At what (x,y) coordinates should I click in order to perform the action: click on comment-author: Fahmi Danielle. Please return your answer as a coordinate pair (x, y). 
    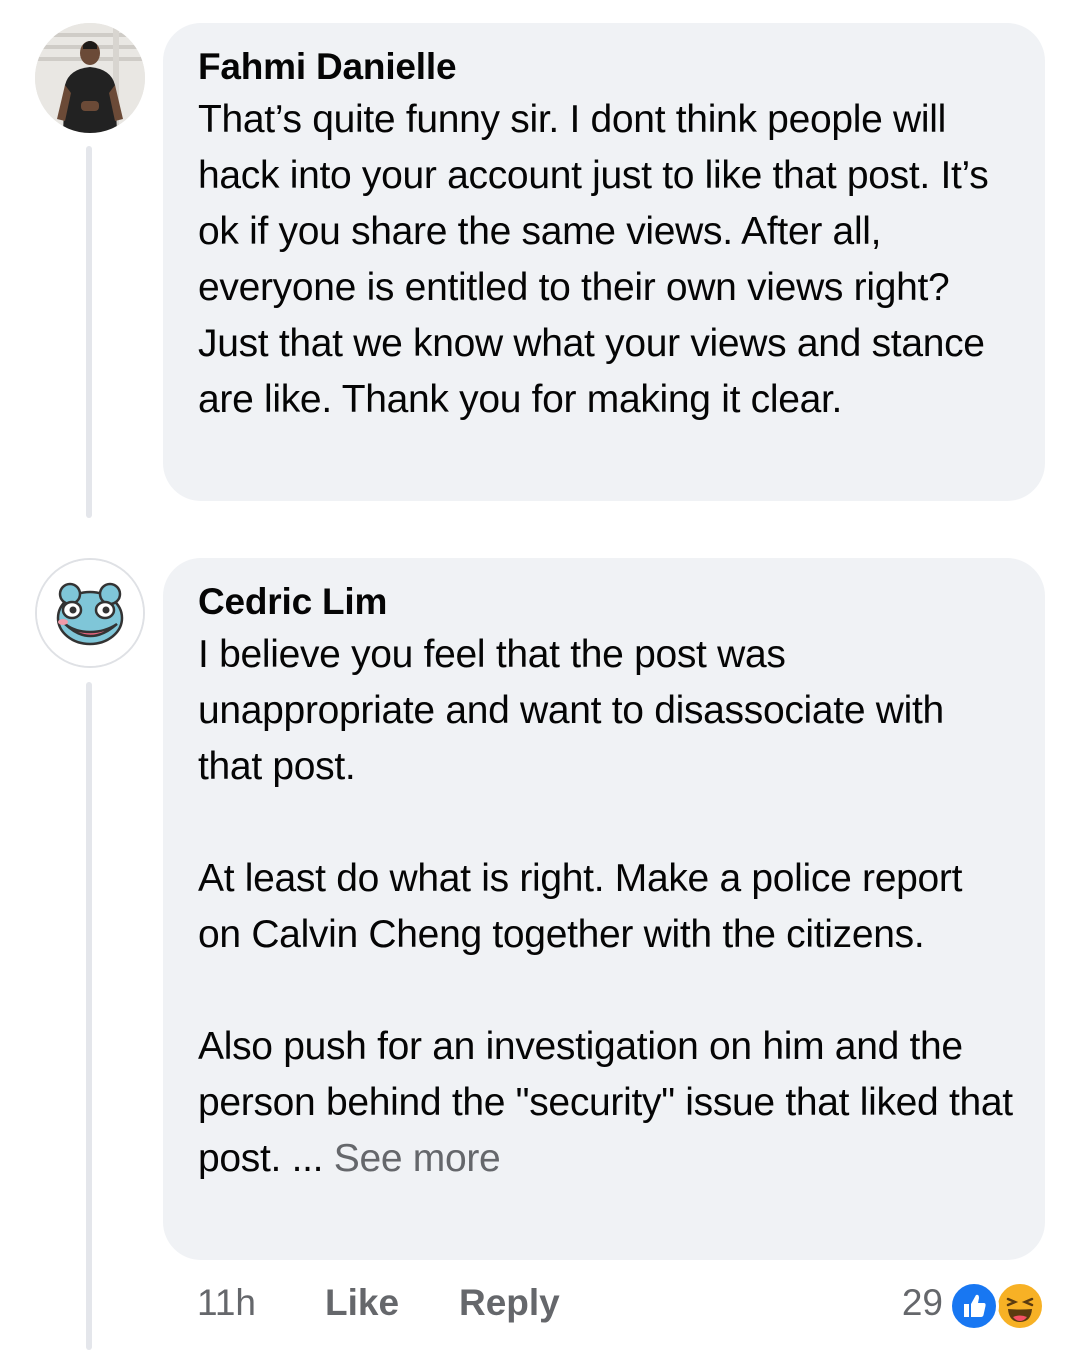
    Looking at the image, I should click on (606, 67).